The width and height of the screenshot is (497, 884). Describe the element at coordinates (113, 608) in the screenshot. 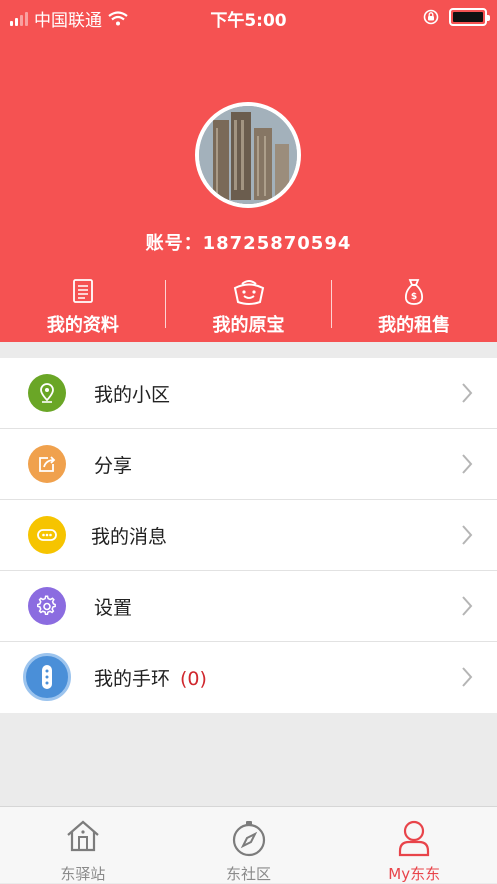

I see `menu-label: 设置` at that location.